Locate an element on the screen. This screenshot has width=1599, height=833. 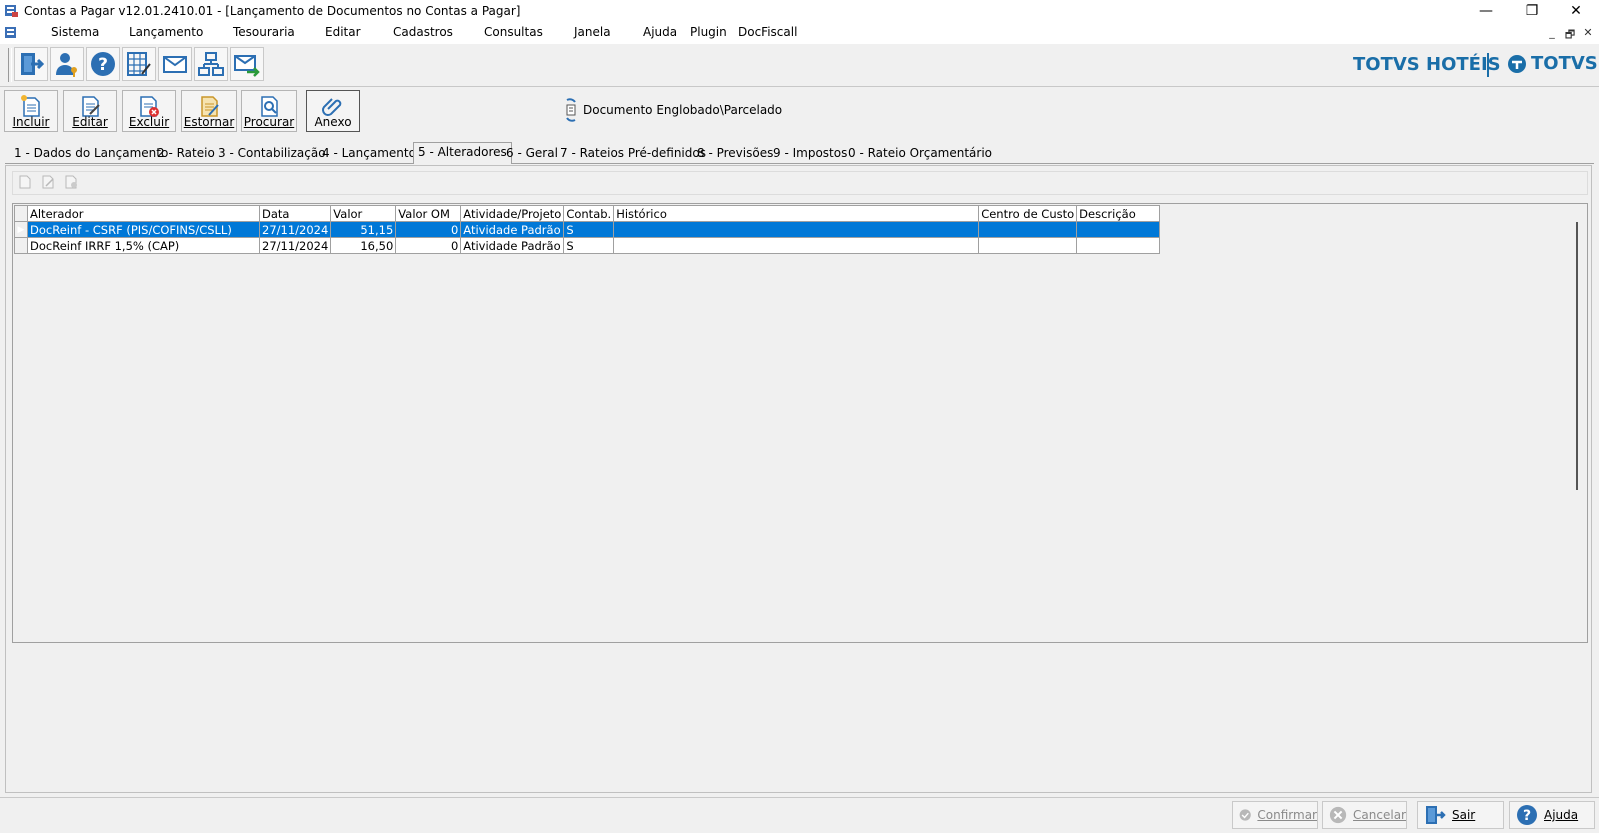
tab-geral: 6 - Geral is located at coordinates (532, 154).